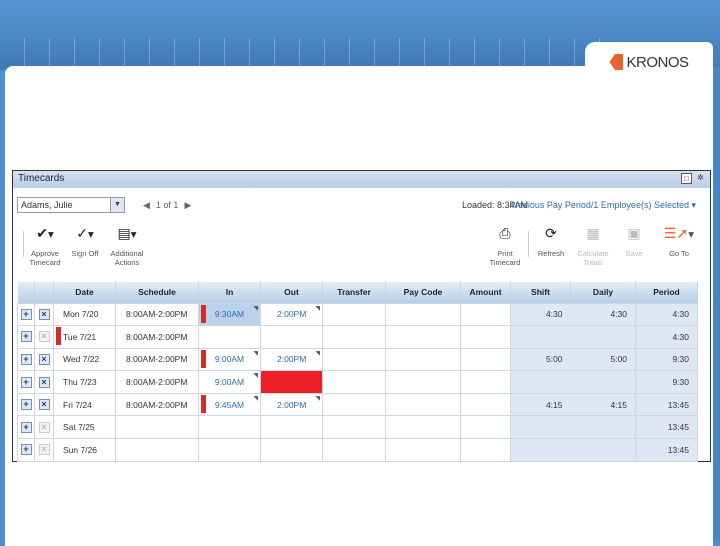 The width and height of the screenshot is (720, 546). What do you see at coordinates (71, 205) in the screenshot?
I see `employee-select: Adams, Julie ▼` at bounding box center [71, 205].